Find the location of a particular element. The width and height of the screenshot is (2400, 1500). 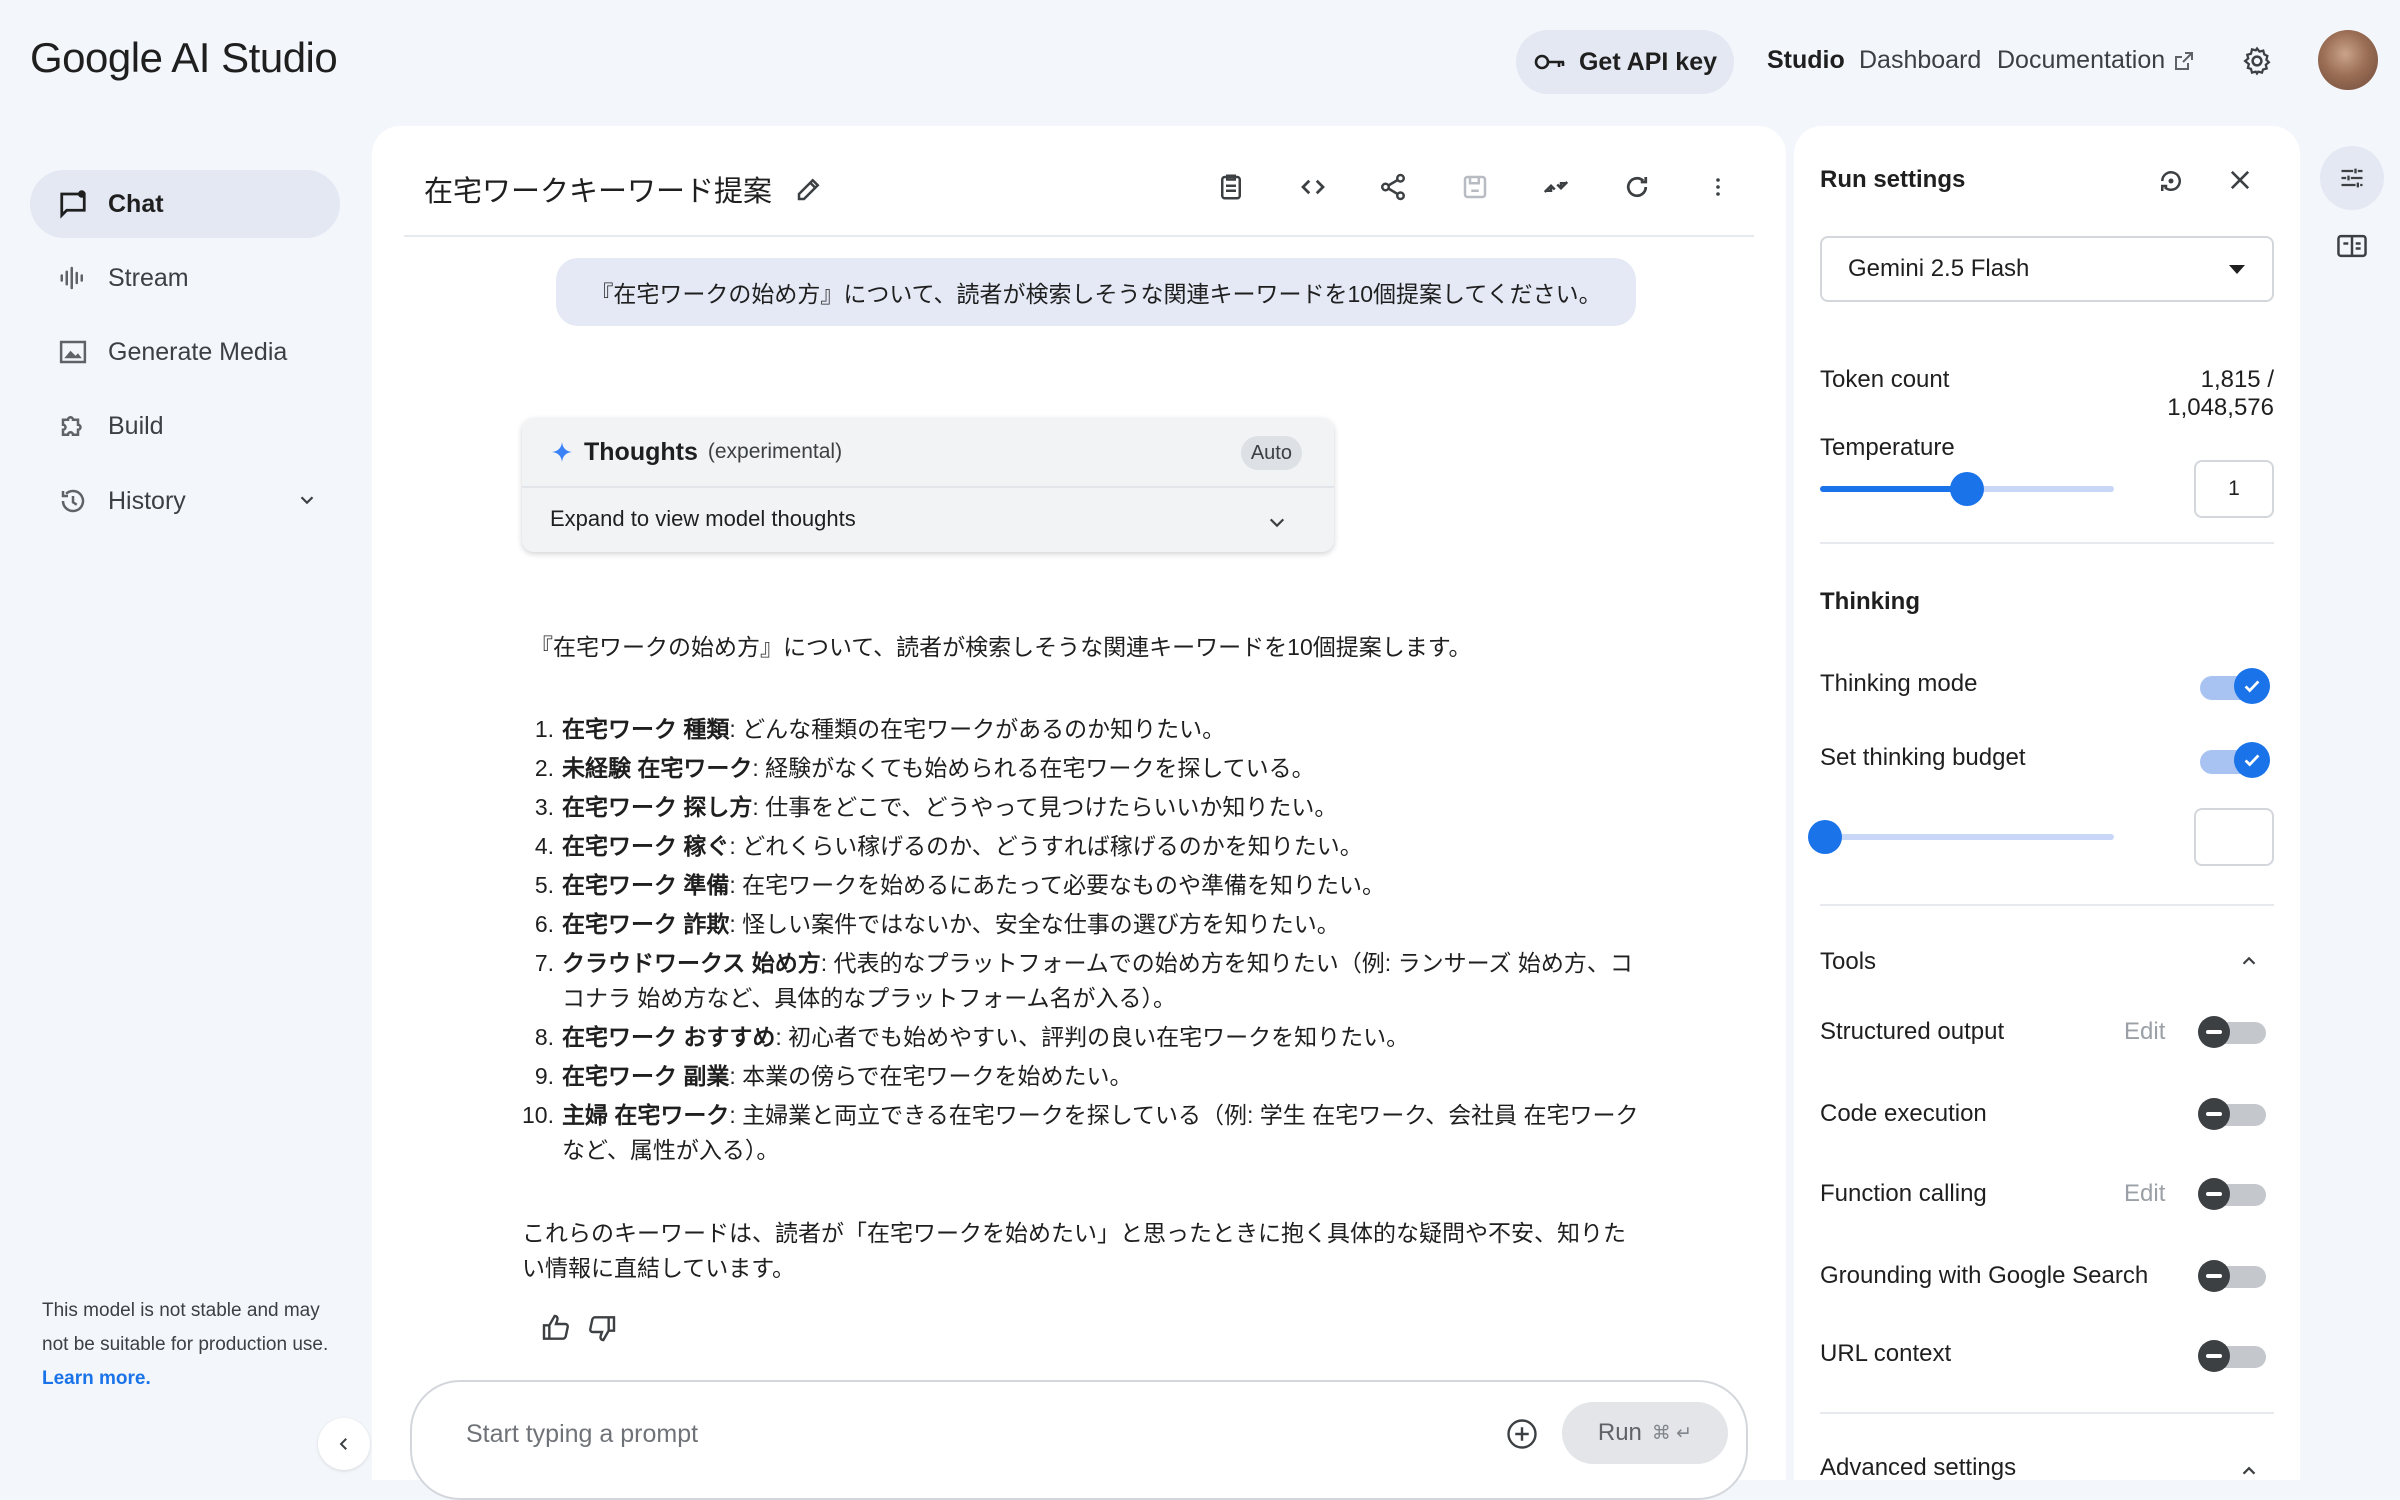

list-item-number: 10. is located at coordinates (538, 1115).